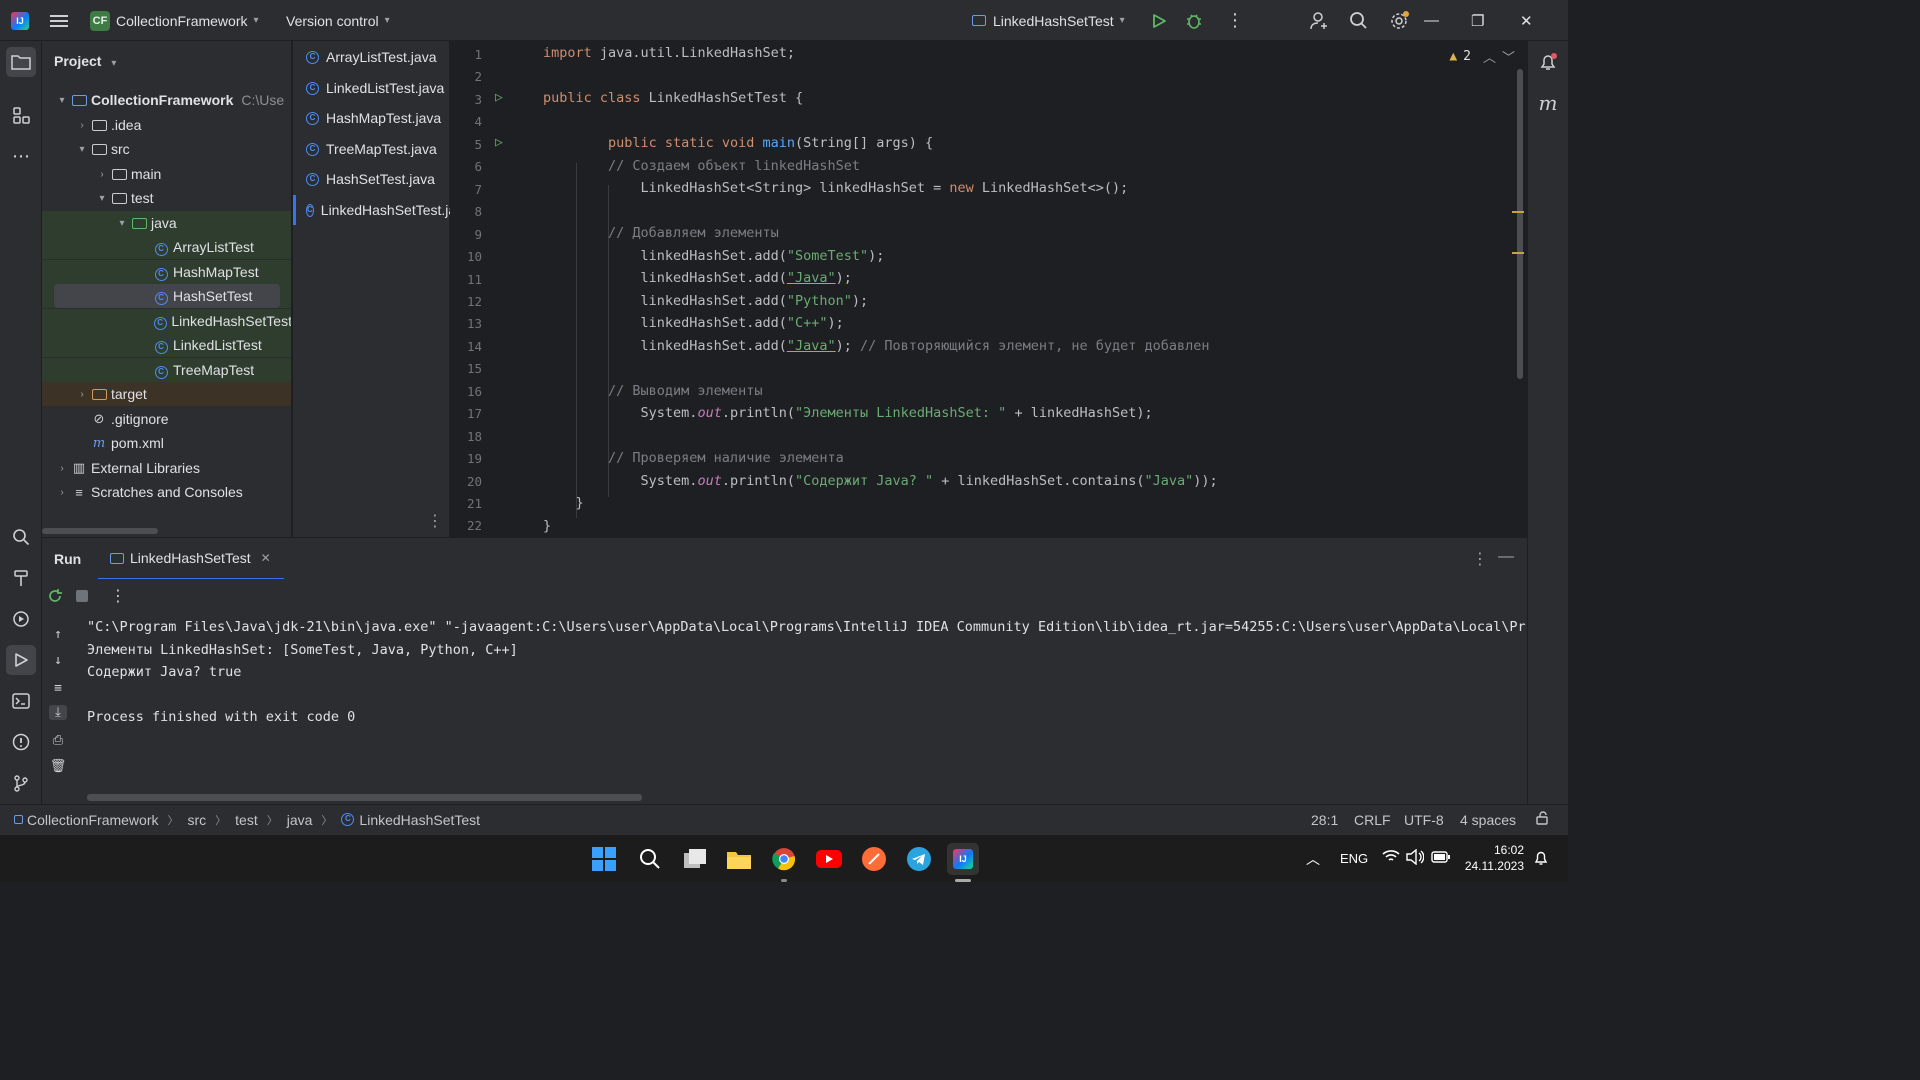  Describe the element at coordinates (919, 859) in the screenshot. I see `telegram-icon` at that location.